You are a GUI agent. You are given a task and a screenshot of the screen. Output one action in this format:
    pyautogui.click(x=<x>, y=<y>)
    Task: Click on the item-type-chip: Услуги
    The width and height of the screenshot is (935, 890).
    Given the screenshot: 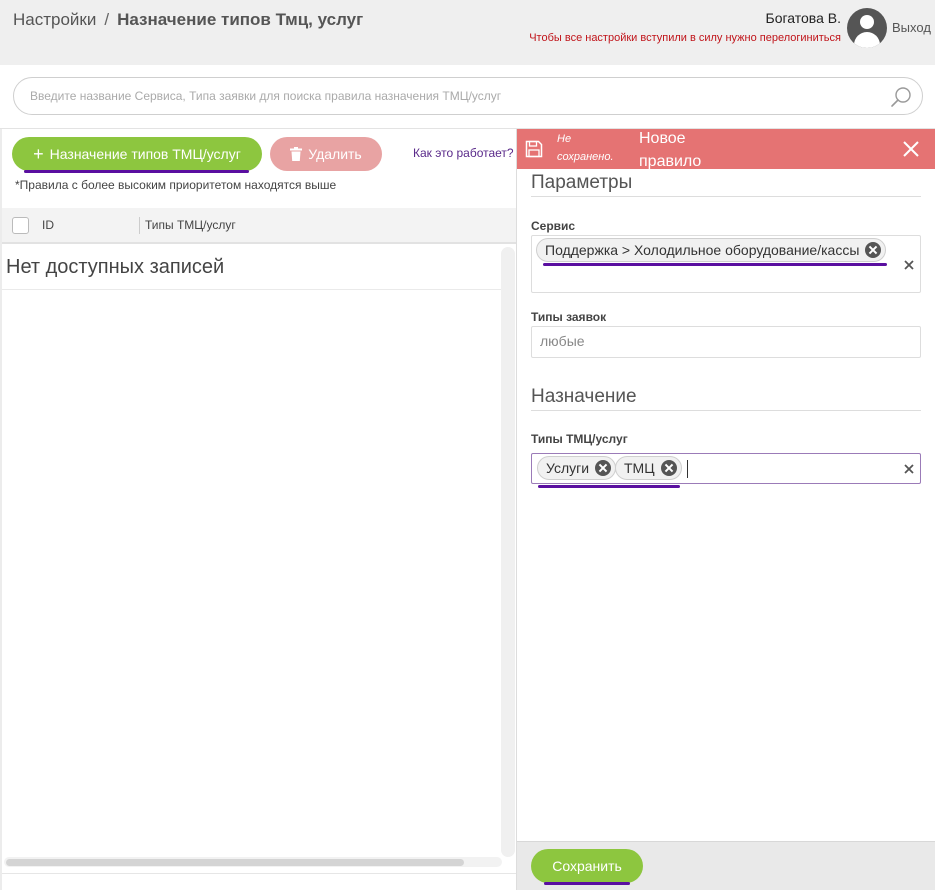 What is the action you would take?
    pyautogui.click(x=577, y=468)
    